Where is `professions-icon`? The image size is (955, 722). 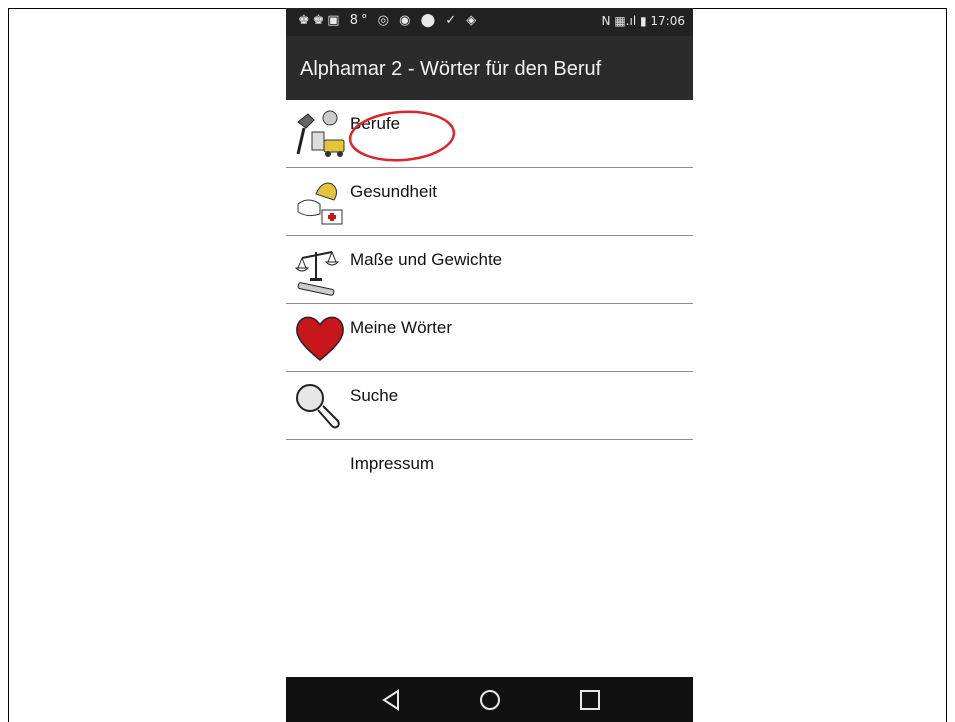
professions-icon is located at coordinates (320, 133).